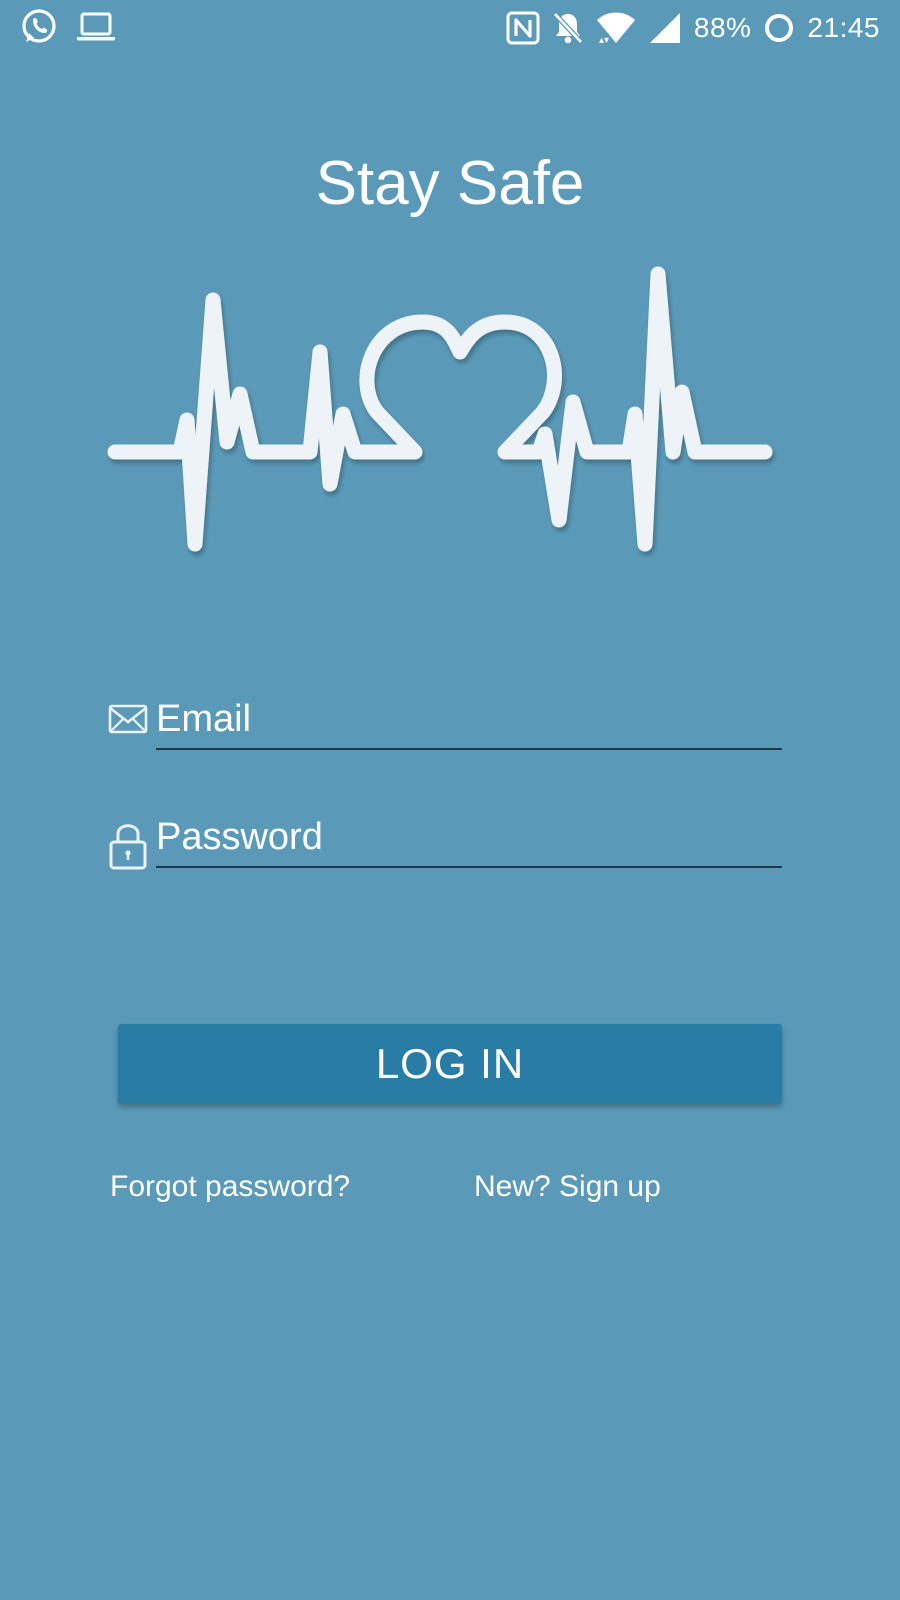 This screenshot has width=900, height=1600. Describe the element at coordinates (469, 720) in the screenshot. I see `email-field` at that location.